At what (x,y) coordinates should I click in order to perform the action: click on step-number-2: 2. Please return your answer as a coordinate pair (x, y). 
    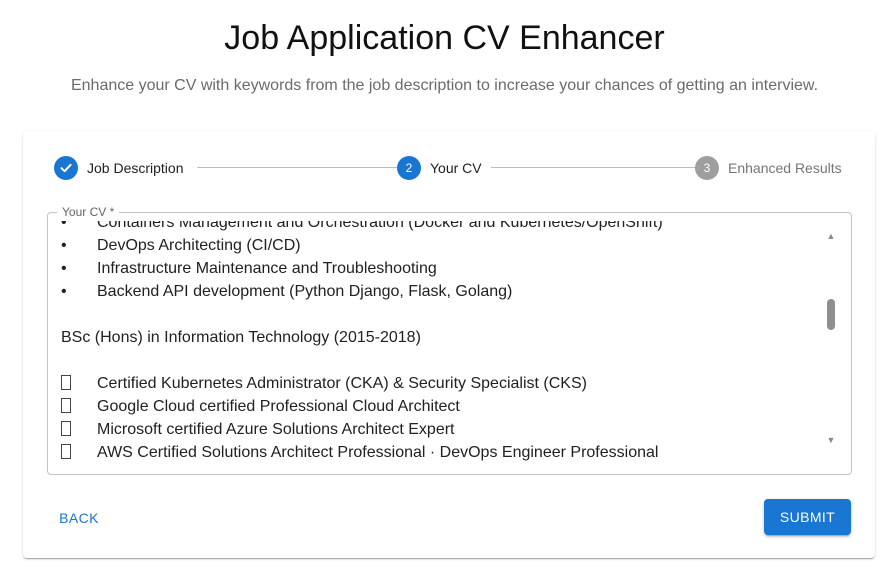
    Looking at the image, I should click on (409, 167).